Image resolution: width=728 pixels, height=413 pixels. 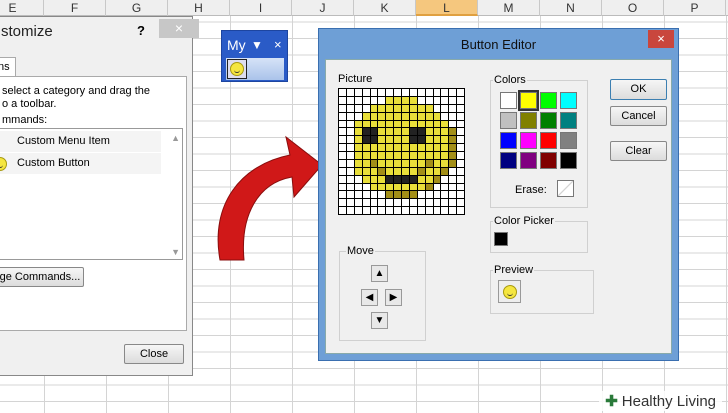 I want to click on column-header-J: J, so click(x=323, y=8).